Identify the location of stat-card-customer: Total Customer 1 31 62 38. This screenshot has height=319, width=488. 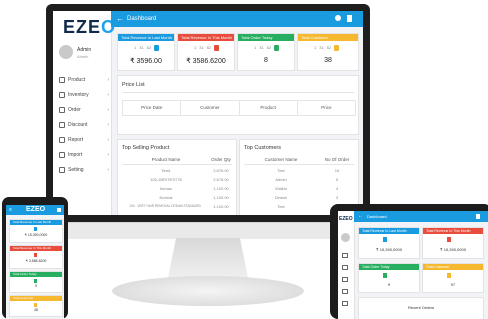
(328, 52).